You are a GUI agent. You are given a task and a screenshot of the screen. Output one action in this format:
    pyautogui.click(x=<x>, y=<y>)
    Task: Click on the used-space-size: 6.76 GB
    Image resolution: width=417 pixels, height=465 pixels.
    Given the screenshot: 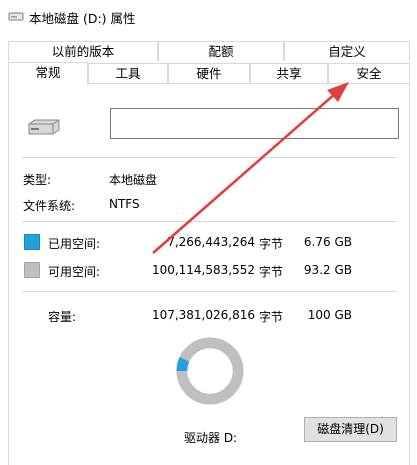 What is the action you would take?
    pyautogui.click(x=327, y=242)
    